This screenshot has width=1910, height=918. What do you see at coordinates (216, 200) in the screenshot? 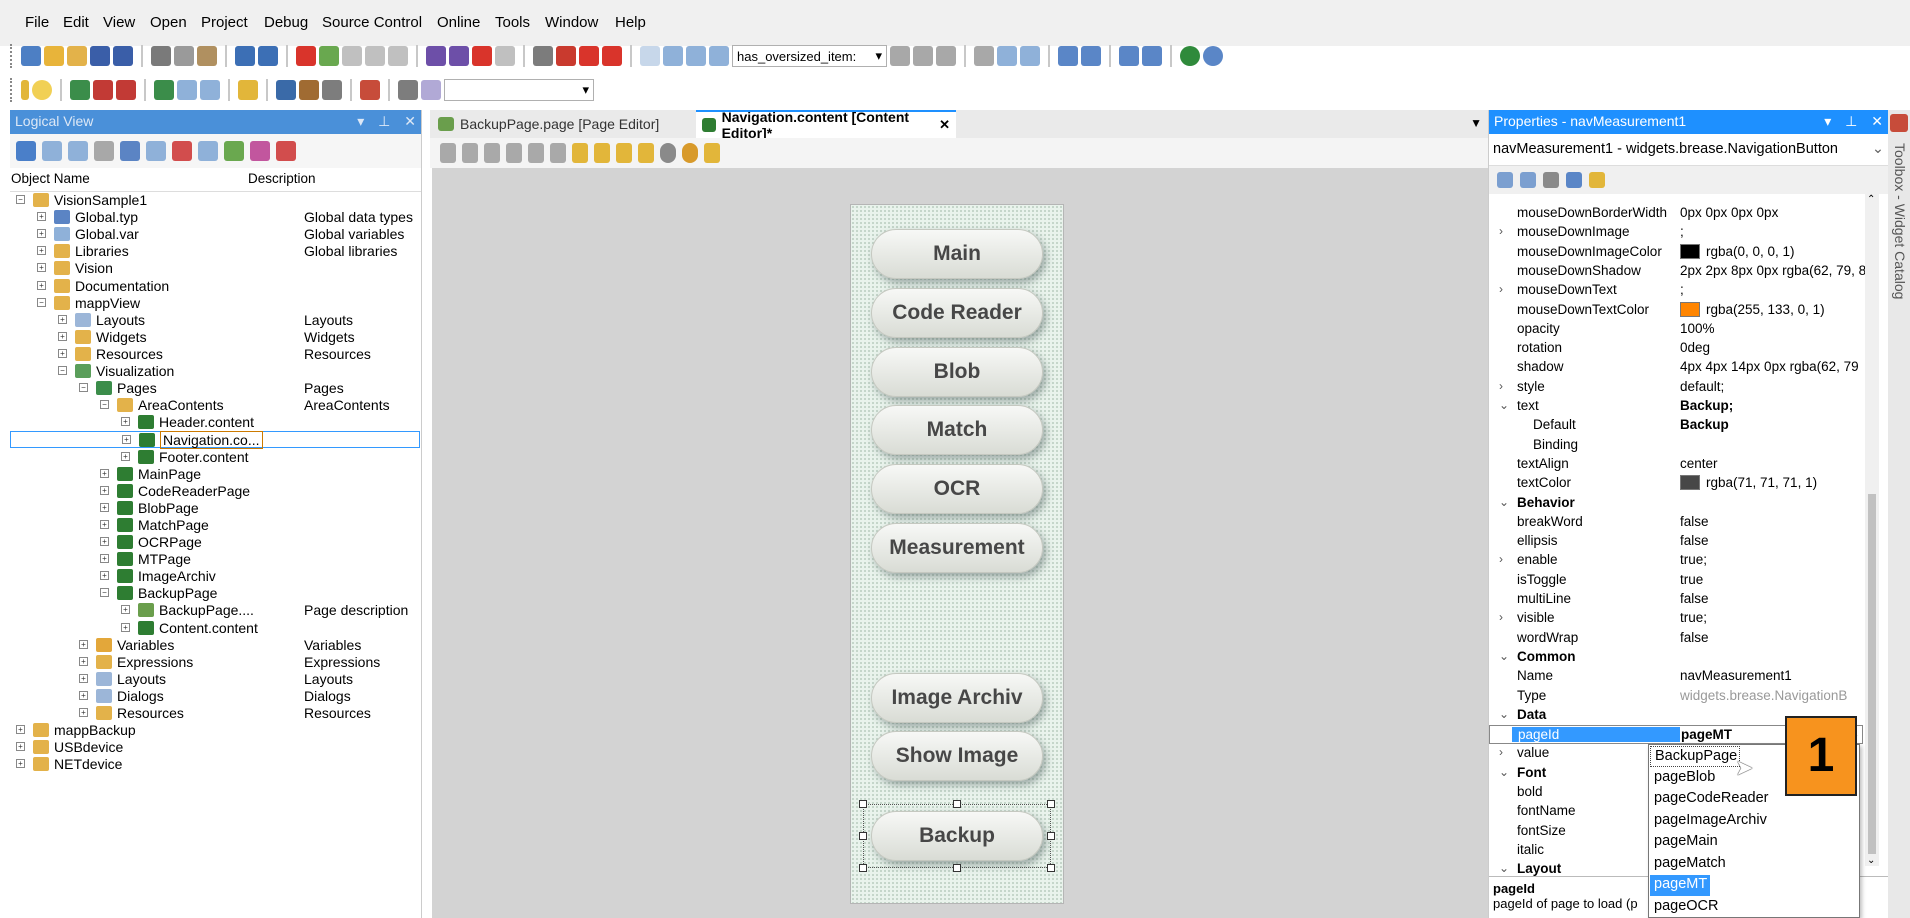
I see `tree-item: − VisionSample1` at bounding box center [216, 200].